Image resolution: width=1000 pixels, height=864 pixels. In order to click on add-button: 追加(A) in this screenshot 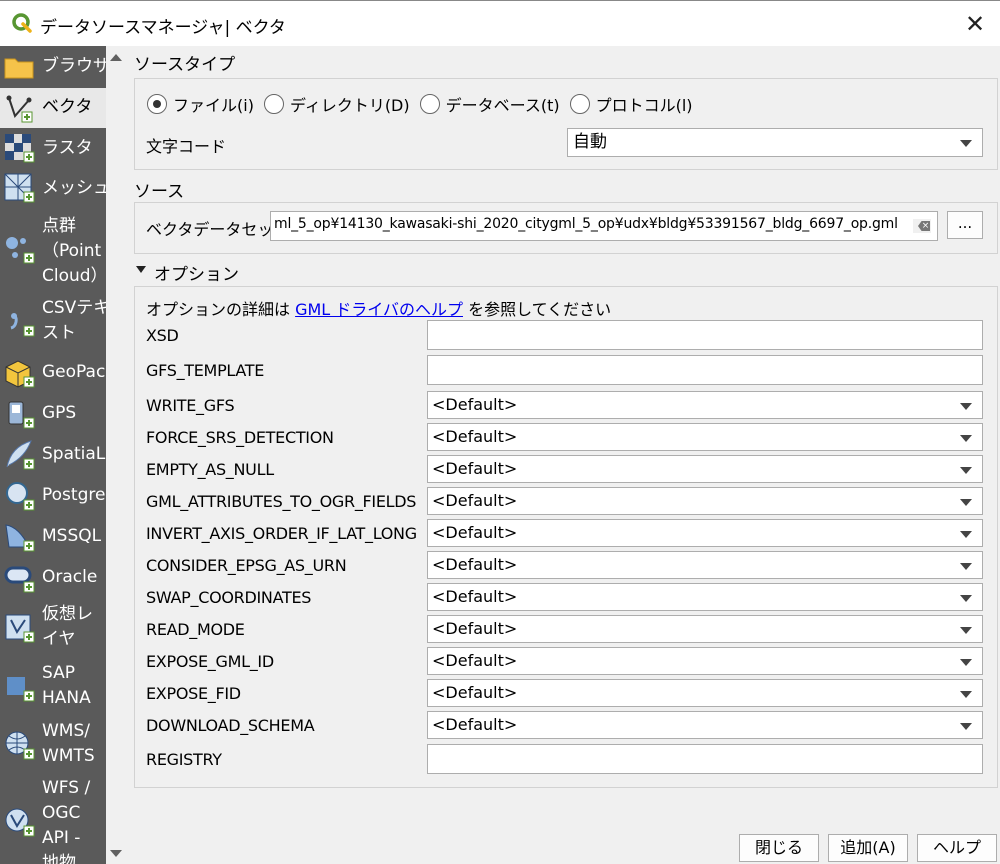, I will do `click(868, 848)`.